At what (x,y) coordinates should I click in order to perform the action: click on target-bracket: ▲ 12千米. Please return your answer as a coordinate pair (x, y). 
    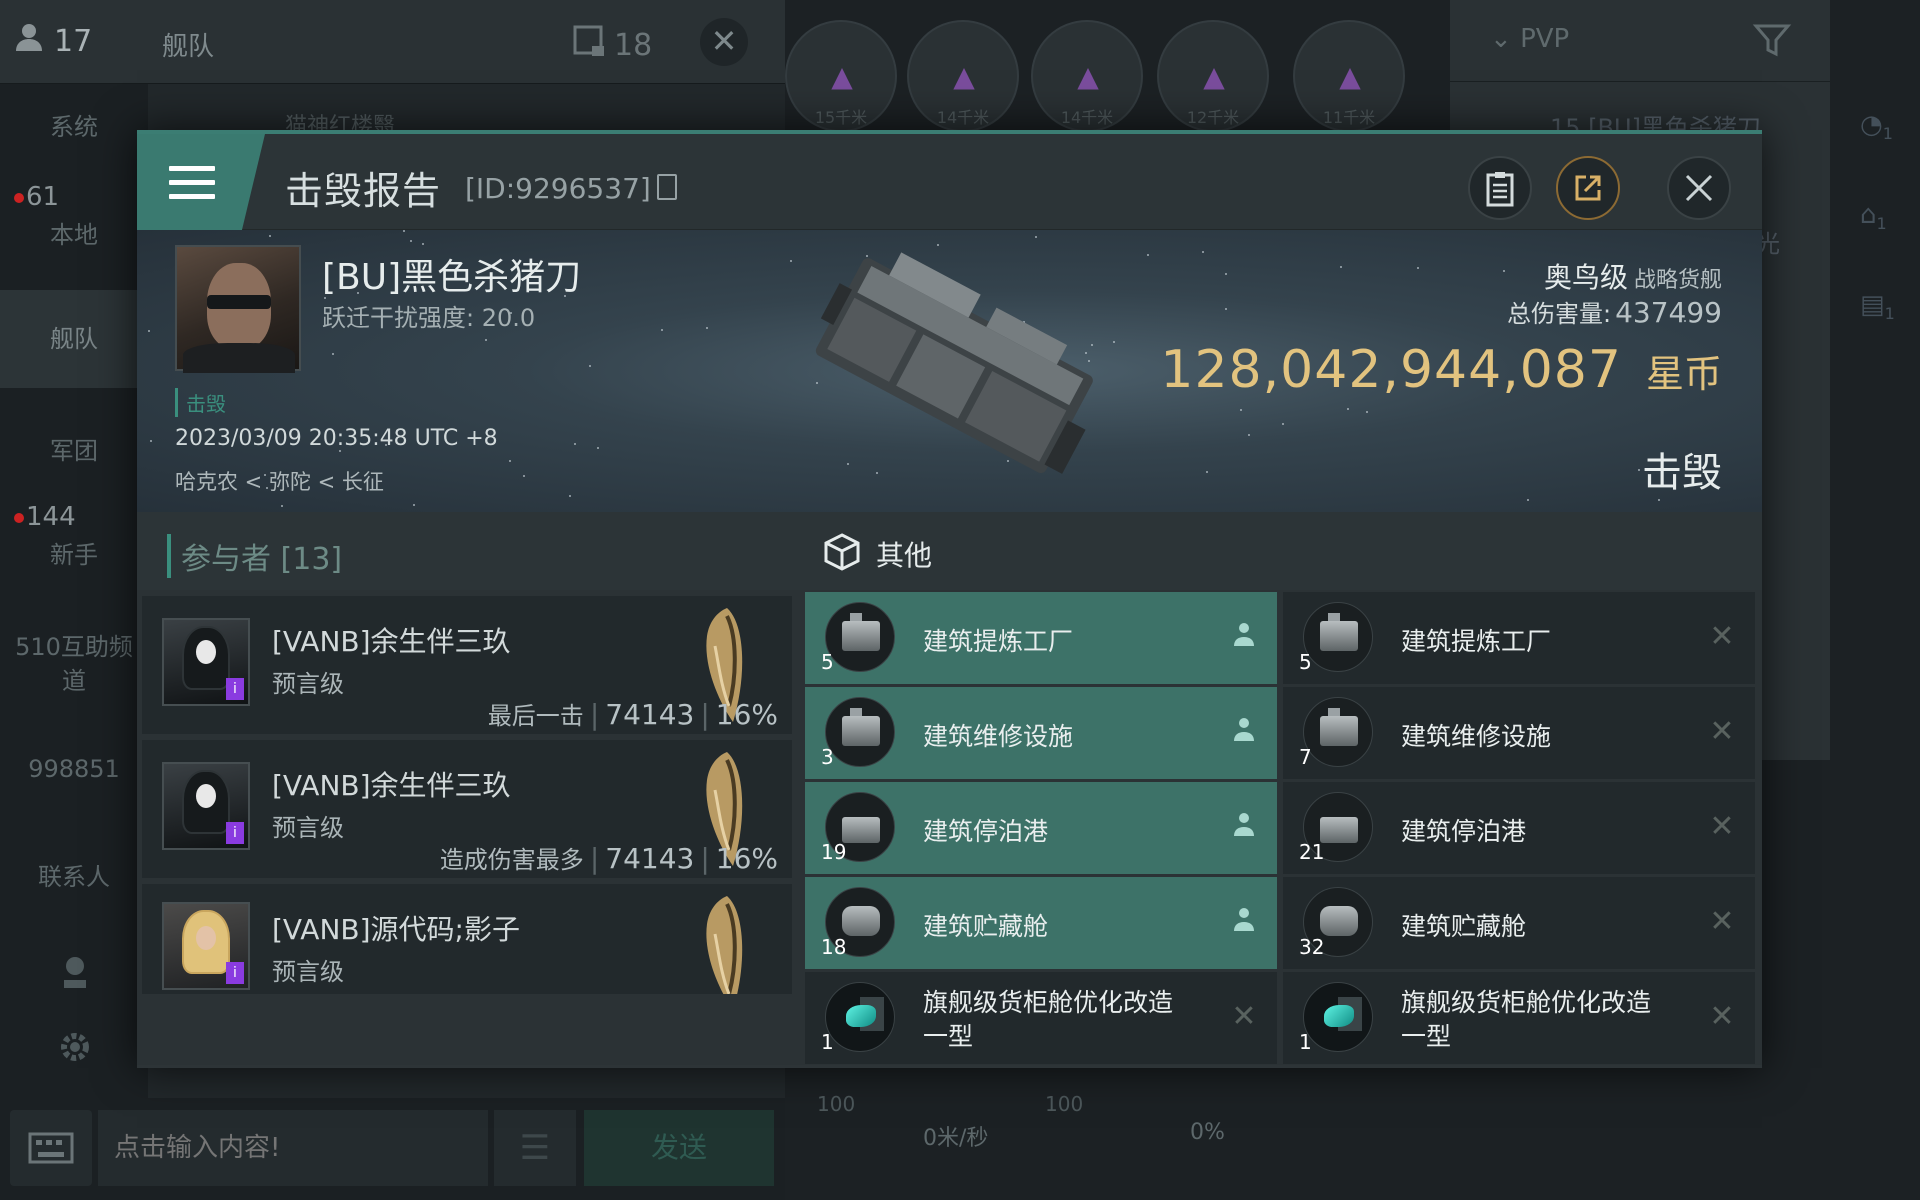
    Looking at the image, I should click on (1213, 76).